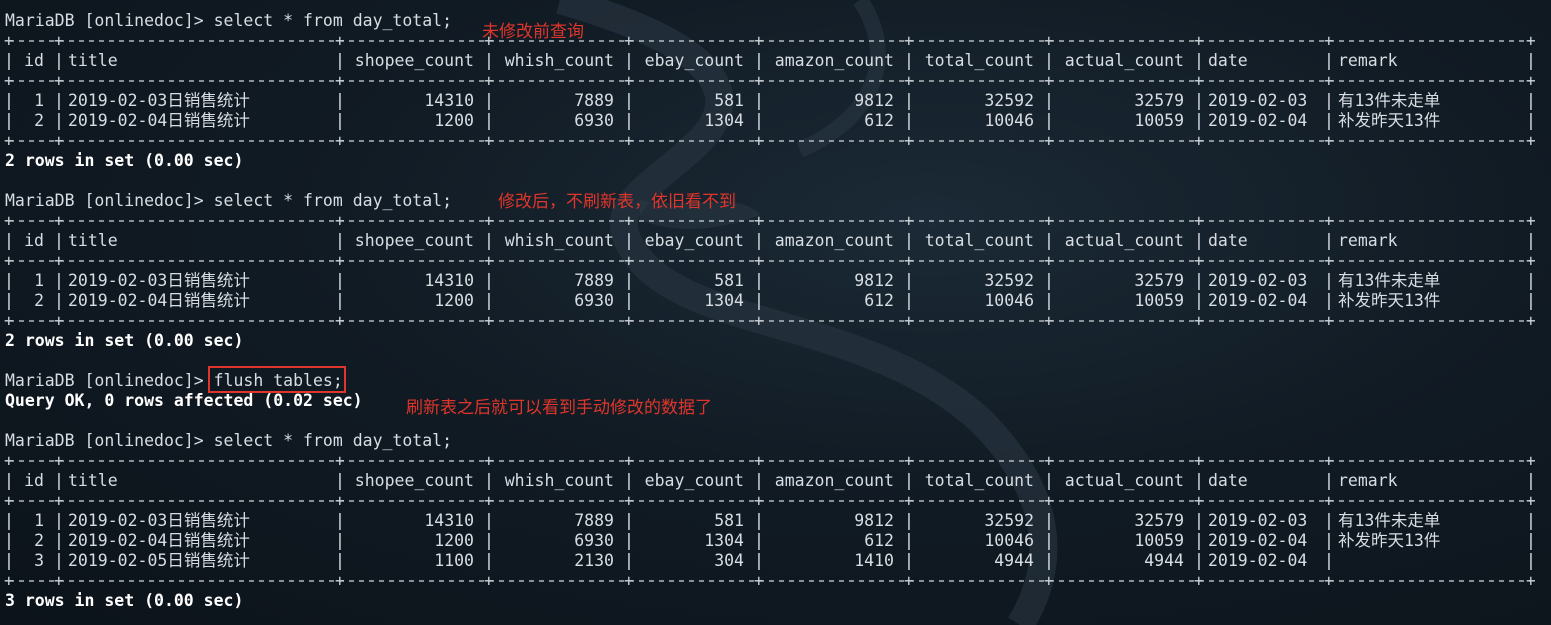  I want to click on prompt: MariaDB [onlinedoc]>, so click(109, 20).